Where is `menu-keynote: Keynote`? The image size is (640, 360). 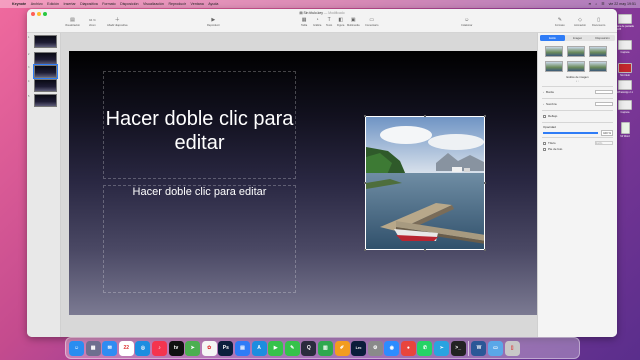
menu-keynote: Keynote is located at coordinates (19, 4).